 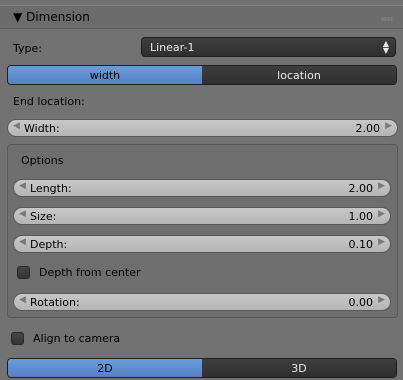 I want to click on size-field-label: Size:, so click(x=43, y=216).